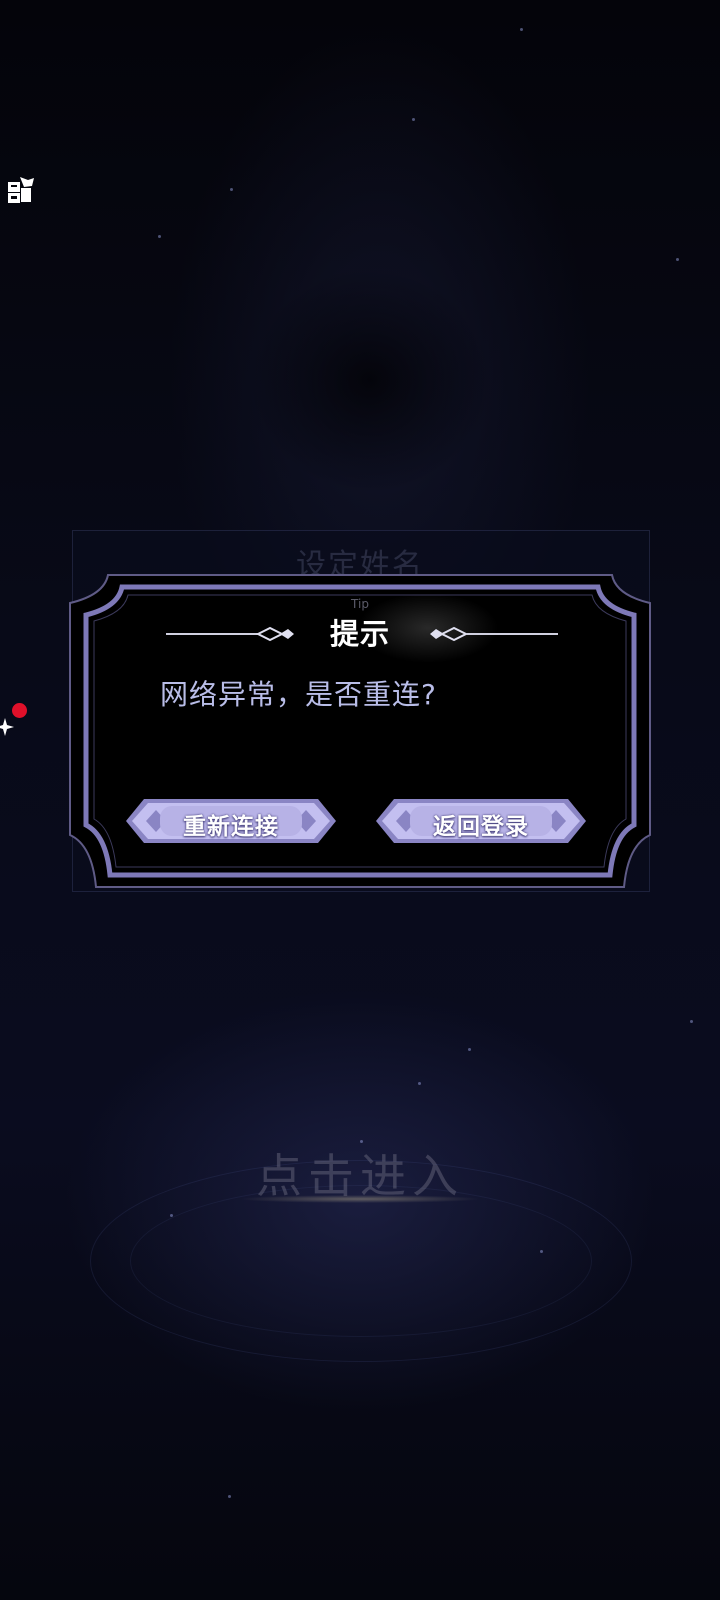 The image size is (720, 1600). What do you see at coordinates (7, 727) in the screenshot?
I see `sparkle-icon` at bounding box center [7, 727].